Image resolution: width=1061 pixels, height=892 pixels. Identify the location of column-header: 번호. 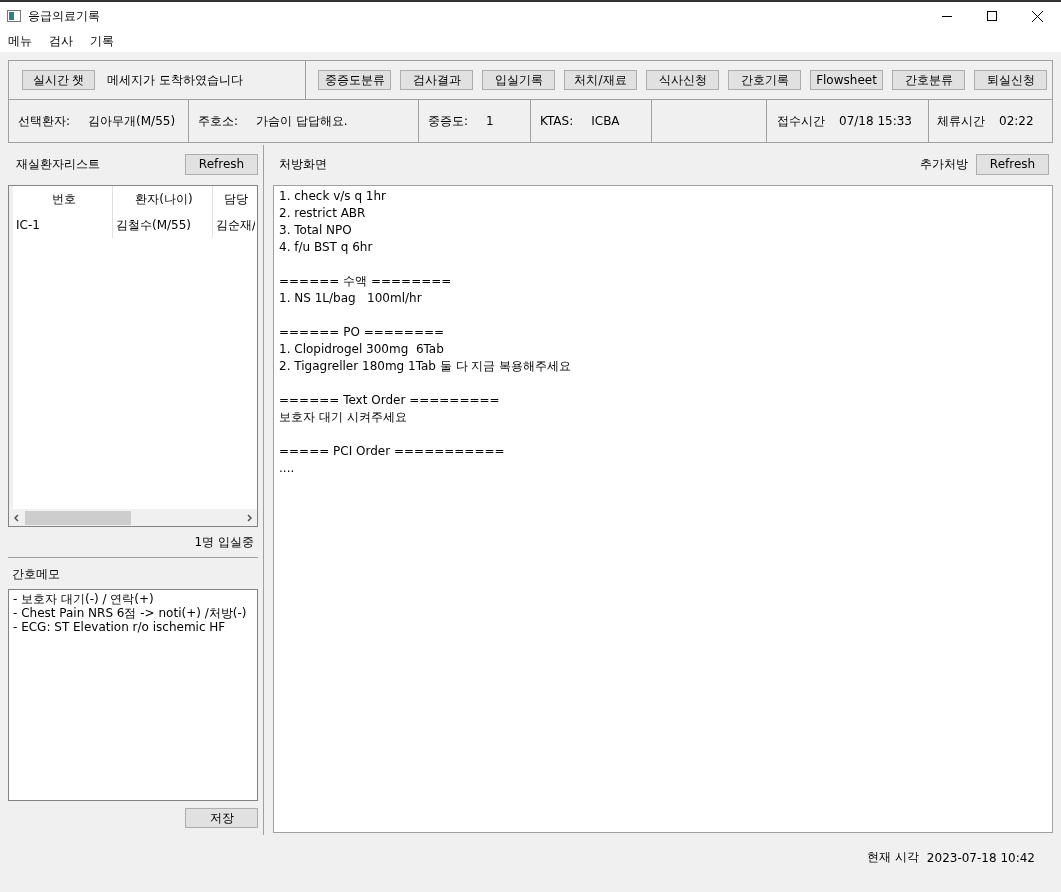
(63, 199).